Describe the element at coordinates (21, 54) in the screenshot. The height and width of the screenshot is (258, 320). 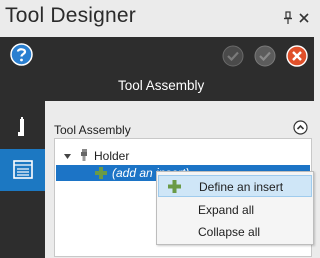
I see `help-icon` at that location.